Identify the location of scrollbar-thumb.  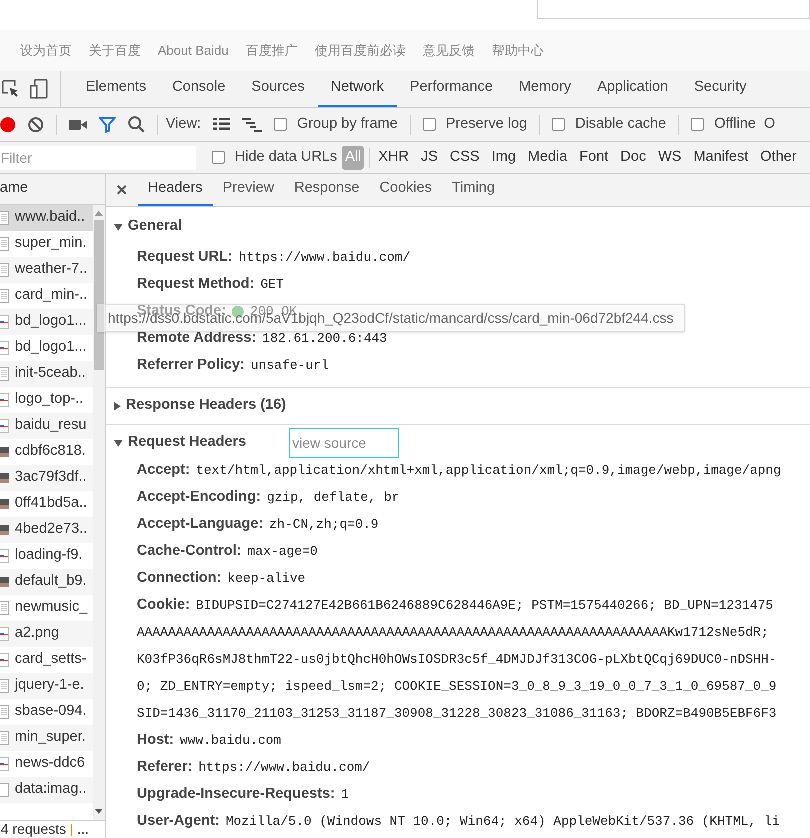
(99, 295).